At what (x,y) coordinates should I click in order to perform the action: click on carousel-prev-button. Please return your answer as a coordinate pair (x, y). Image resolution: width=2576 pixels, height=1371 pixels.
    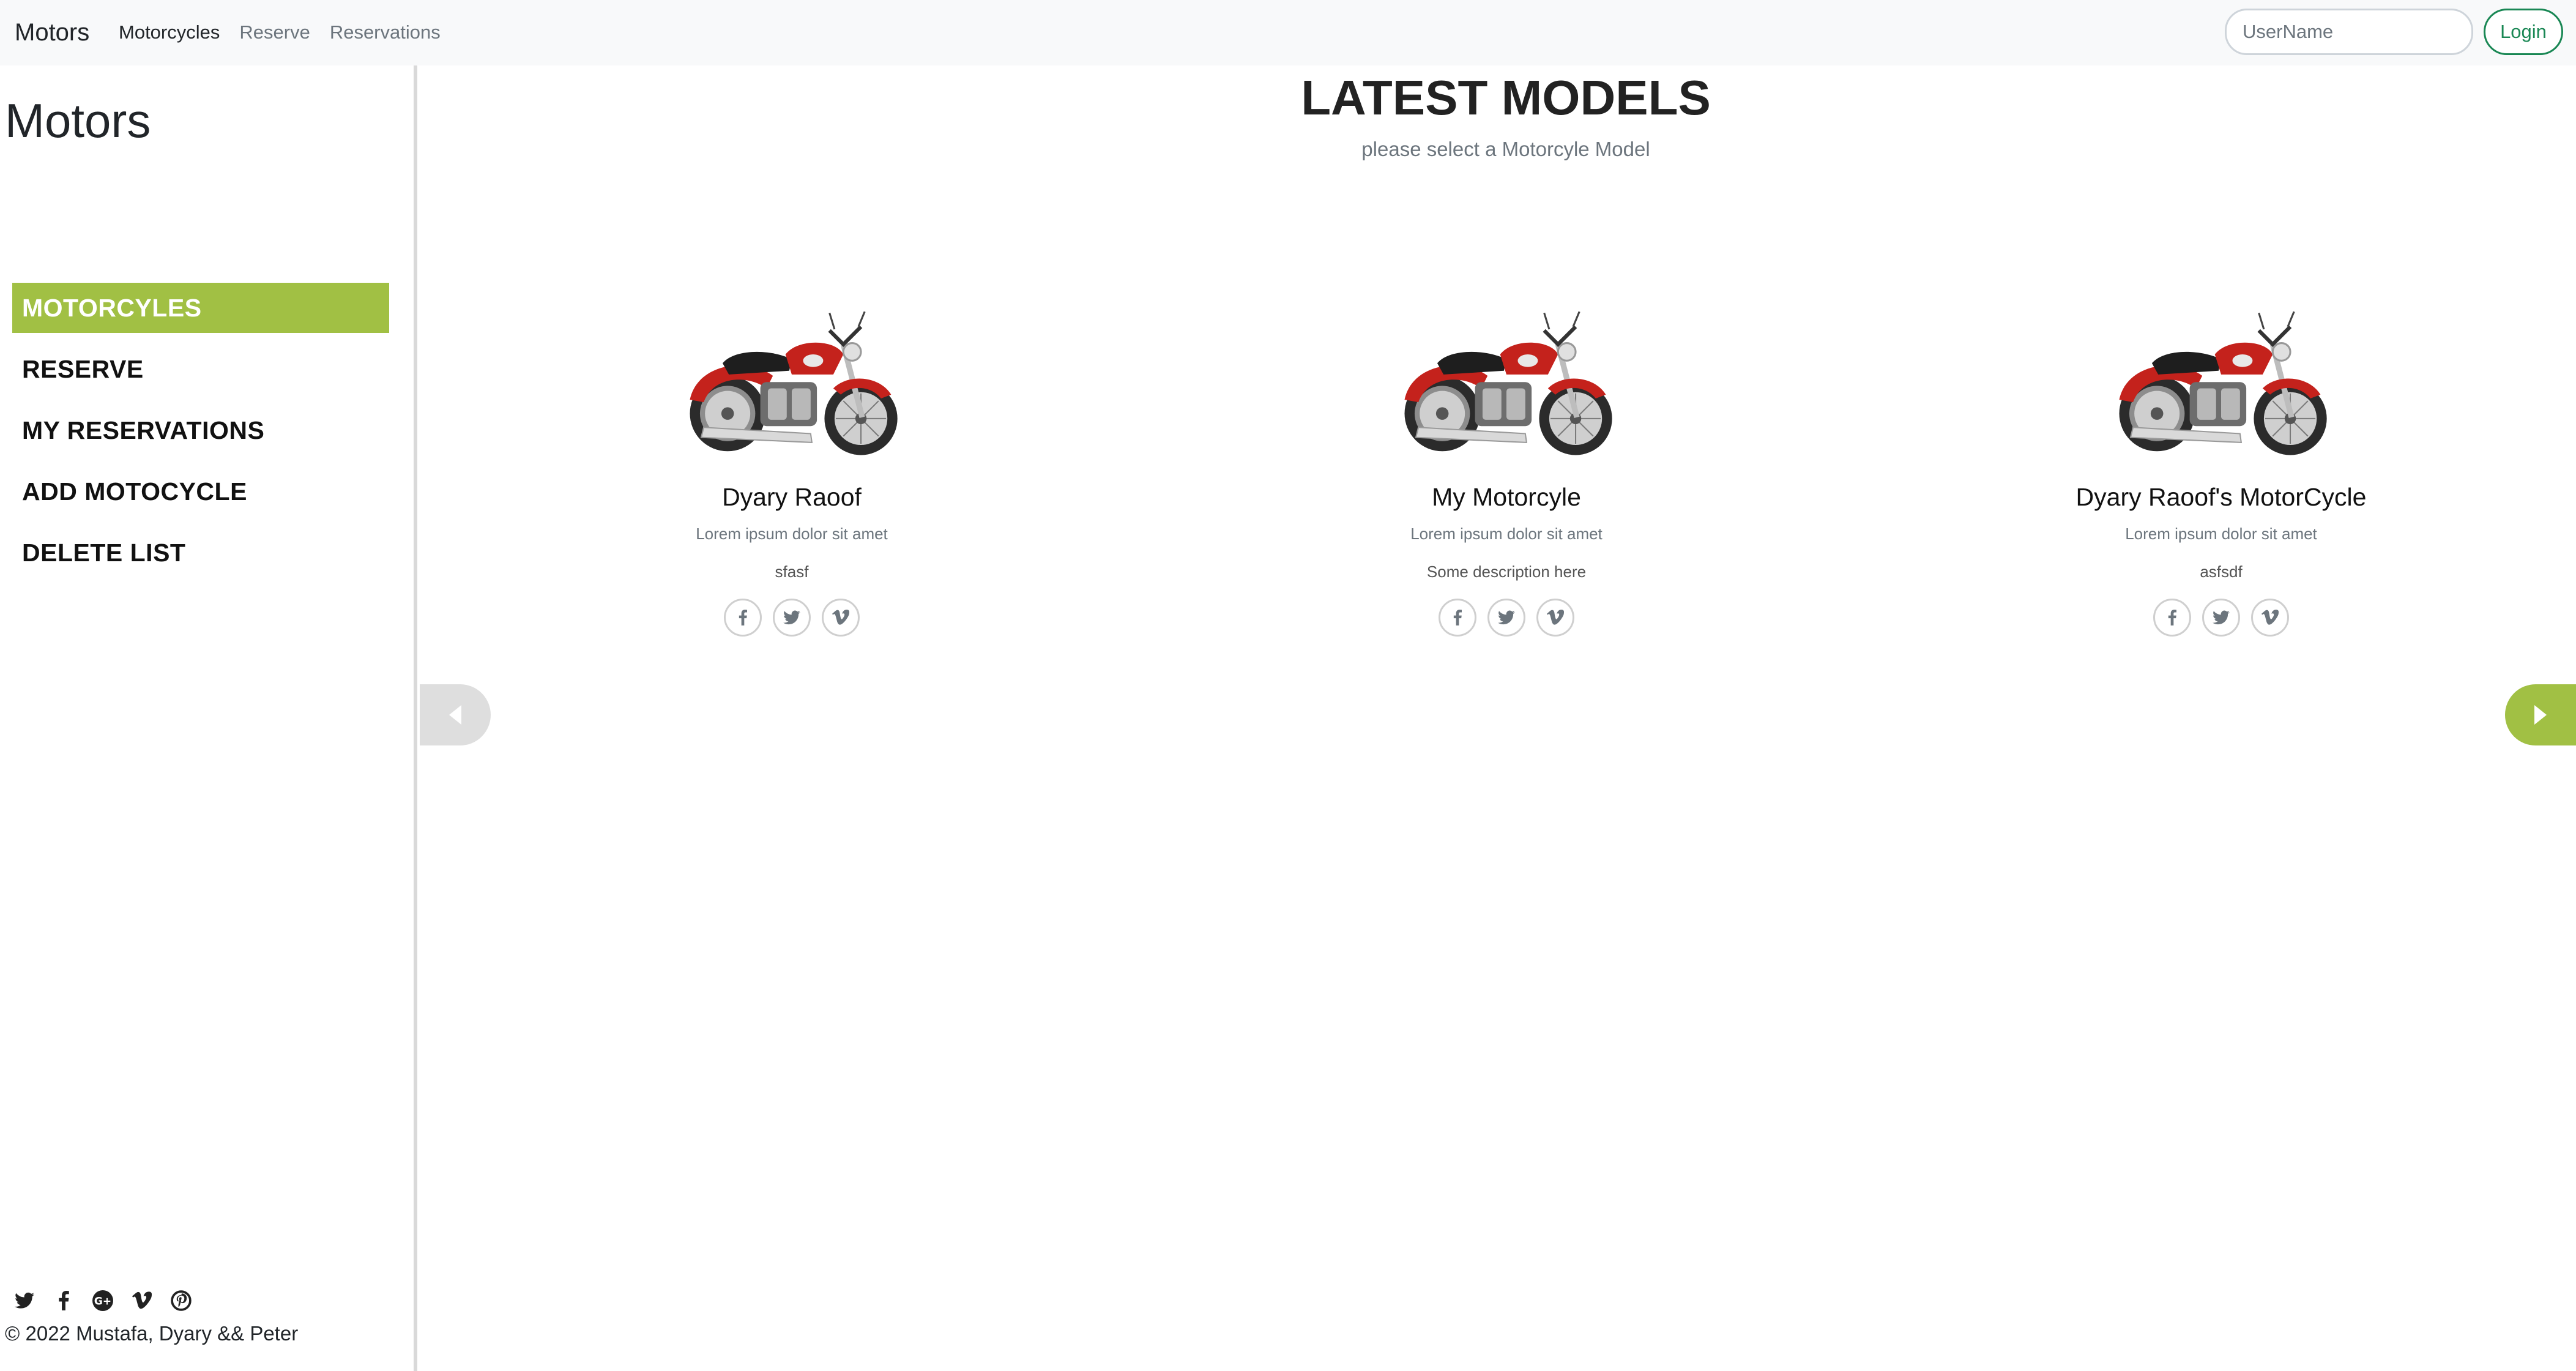
    Looking at the image, I should click on (456, 714).